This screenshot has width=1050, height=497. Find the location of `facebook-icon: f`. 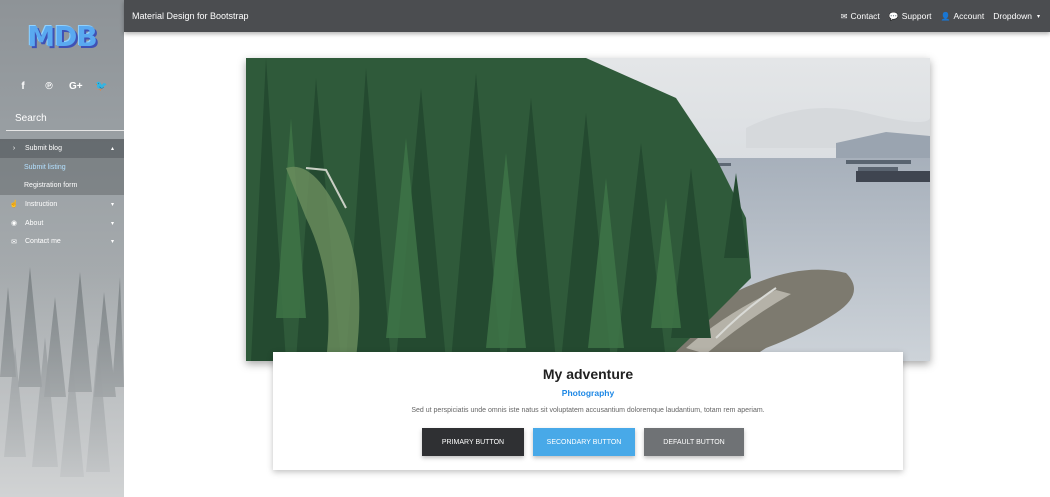

facebook-icon: f is located at coordinates (23, 87).